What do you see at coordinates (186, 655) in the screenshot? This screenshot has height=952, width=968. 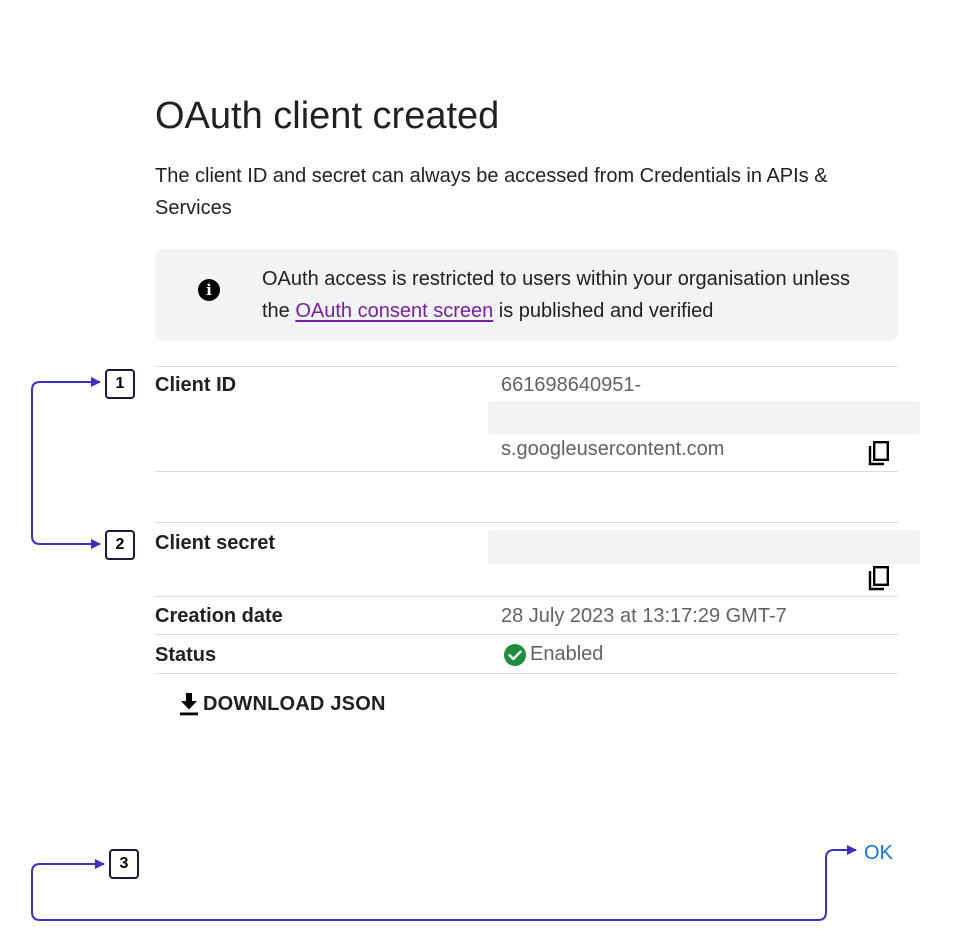 I see `status-label: Status` at bounding box center [186, 655].